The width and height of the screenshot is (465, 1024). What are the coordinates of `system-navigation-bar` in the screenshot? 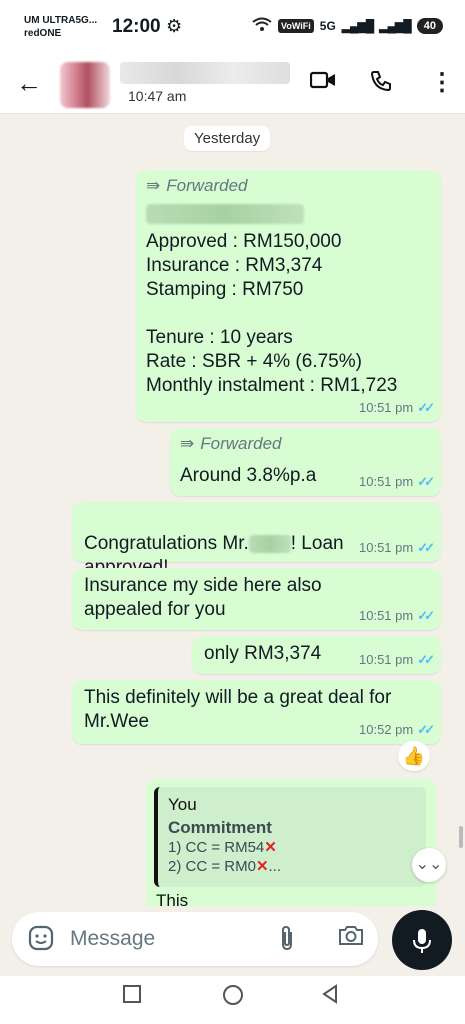 It's located at (232, 1000).